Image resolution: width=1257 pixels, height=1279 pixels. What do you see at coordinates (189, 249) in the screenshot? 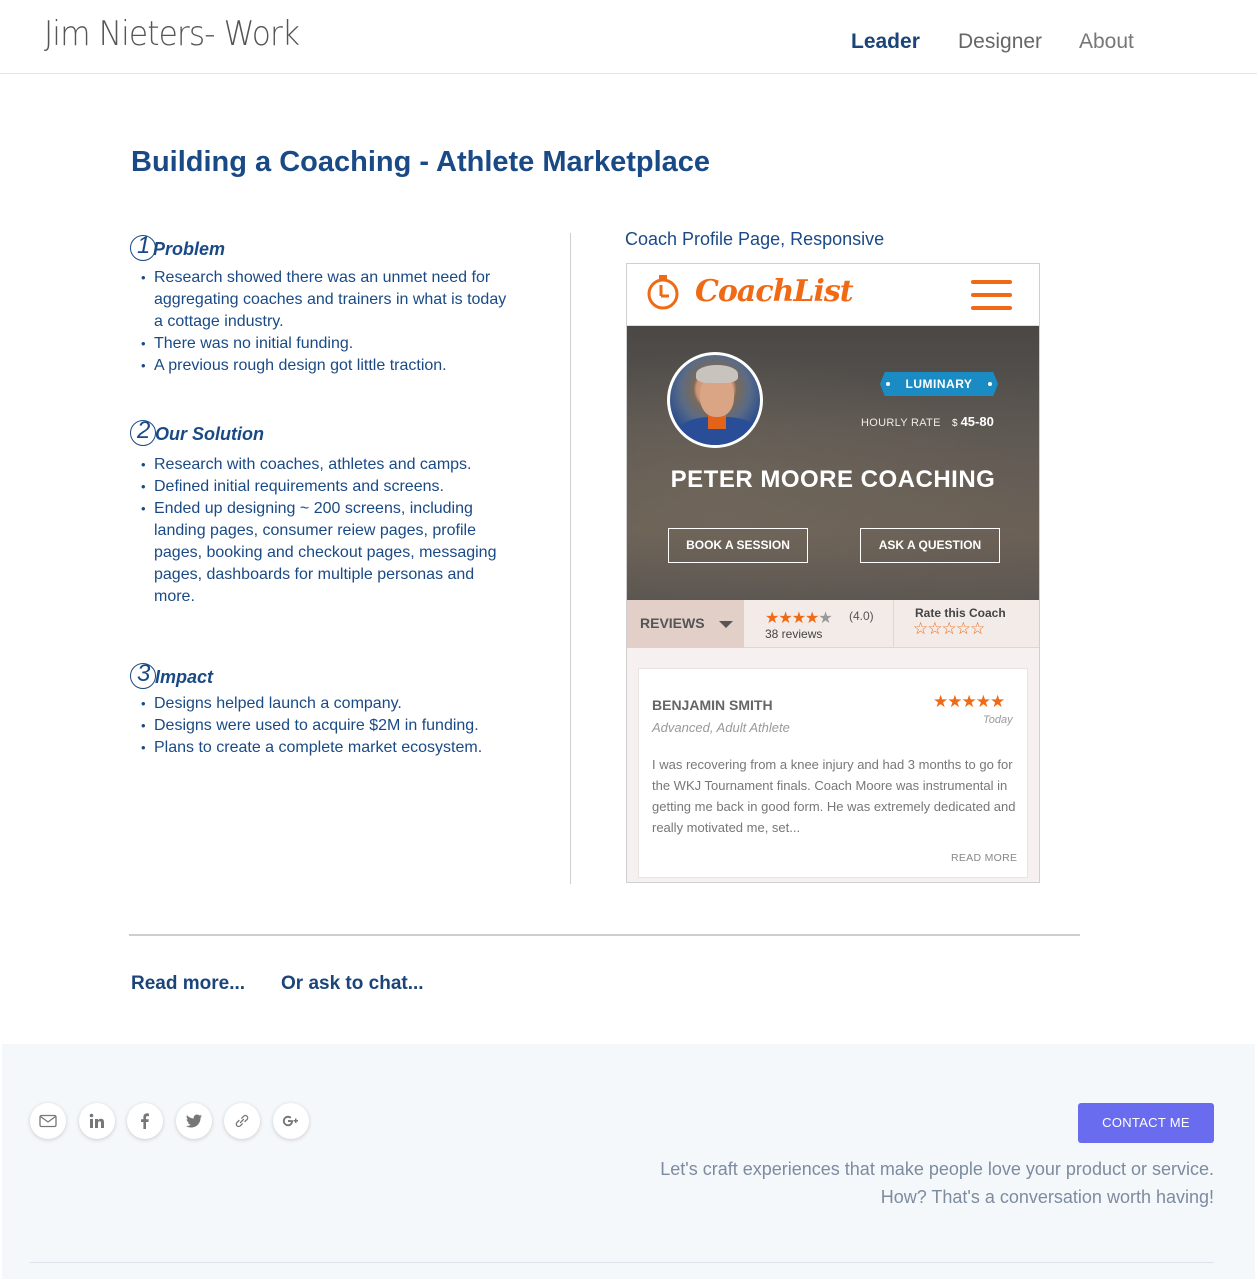
I see `section-title: Problem` at bounding box center [189, 249].